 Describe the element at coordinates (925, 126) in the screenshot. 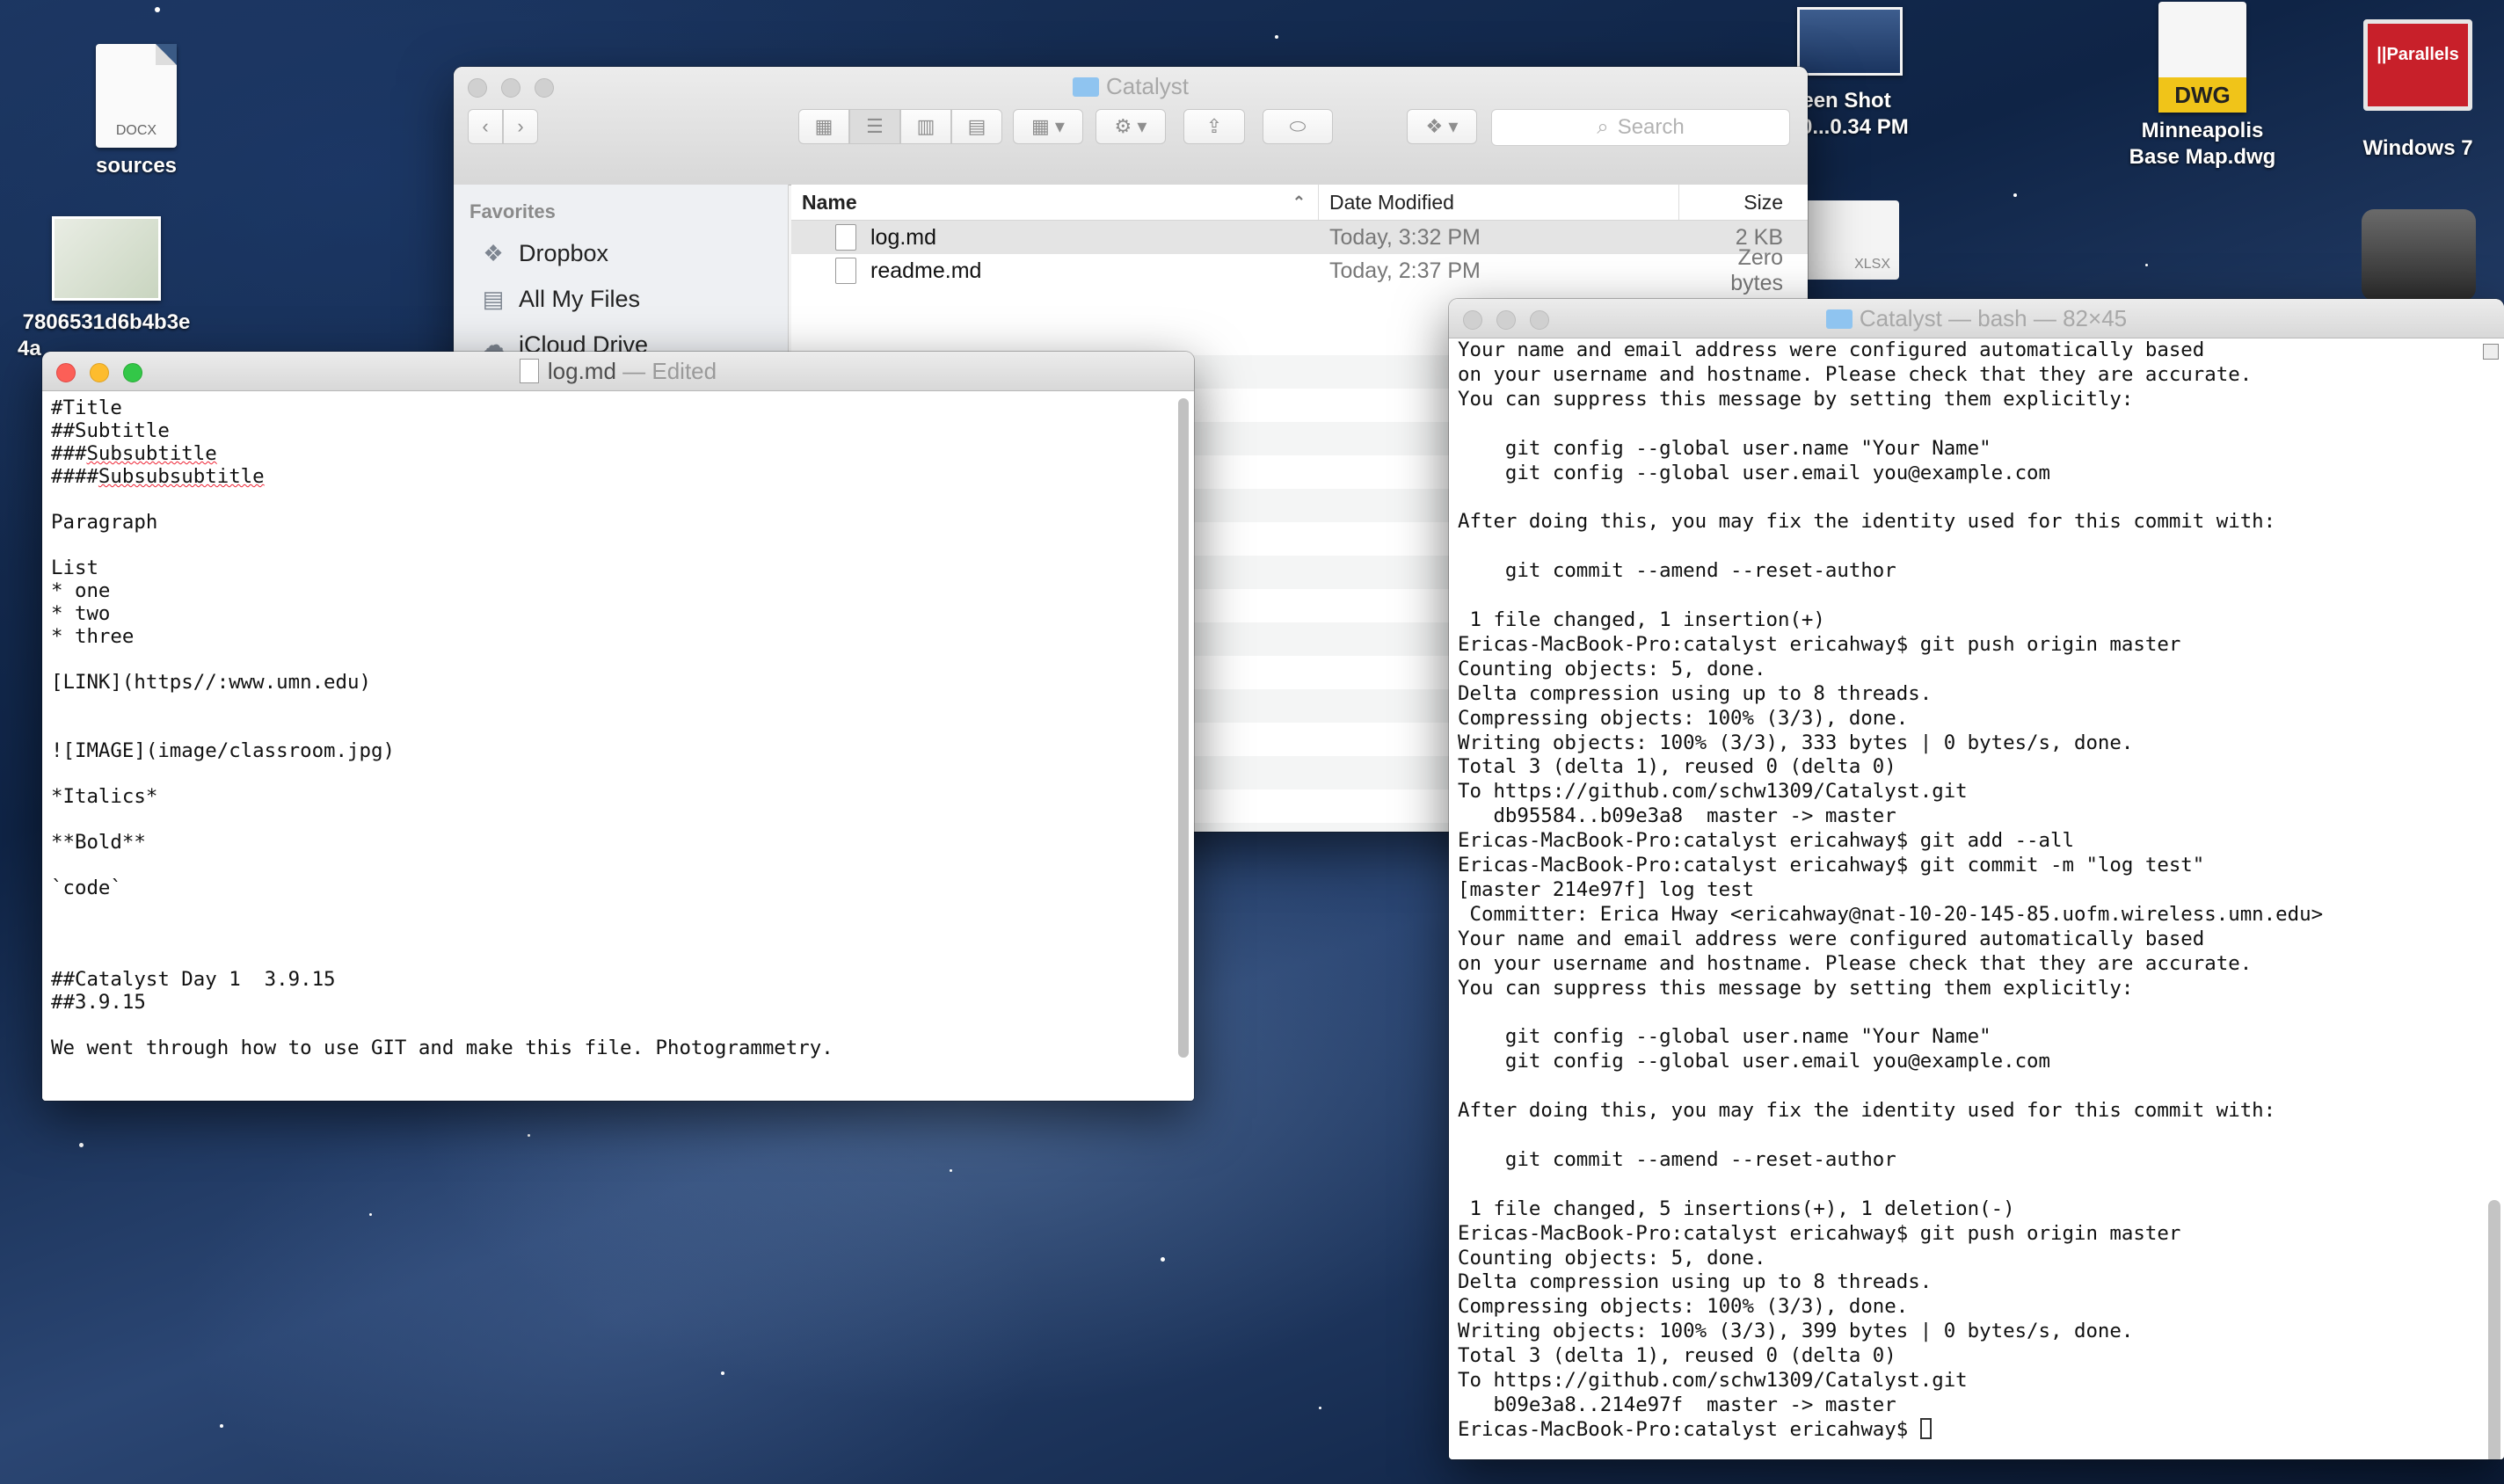

I see `column-view-button: ▥` at that location.